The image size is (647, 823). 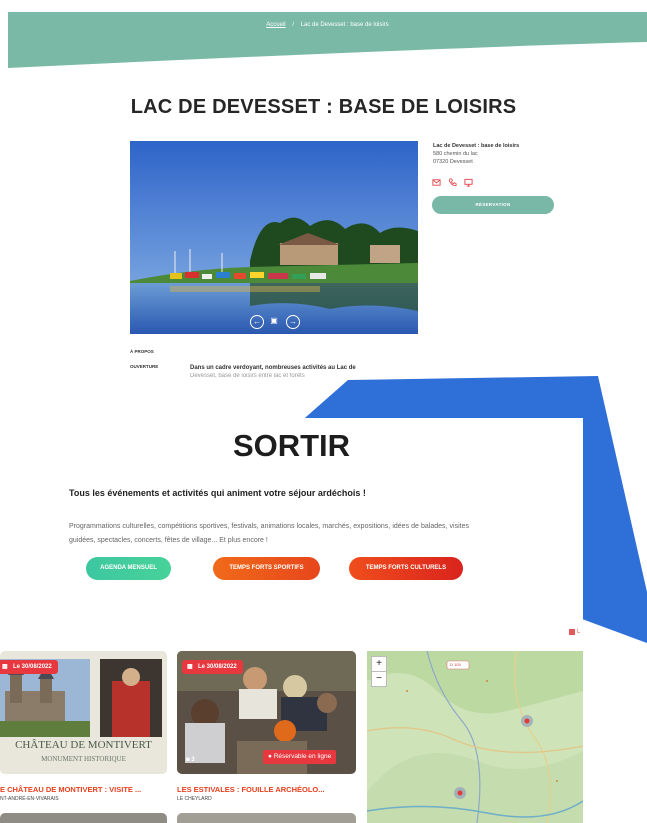 I want to click on booking-button: RÉSERVATION, so click(x=493, y=205).